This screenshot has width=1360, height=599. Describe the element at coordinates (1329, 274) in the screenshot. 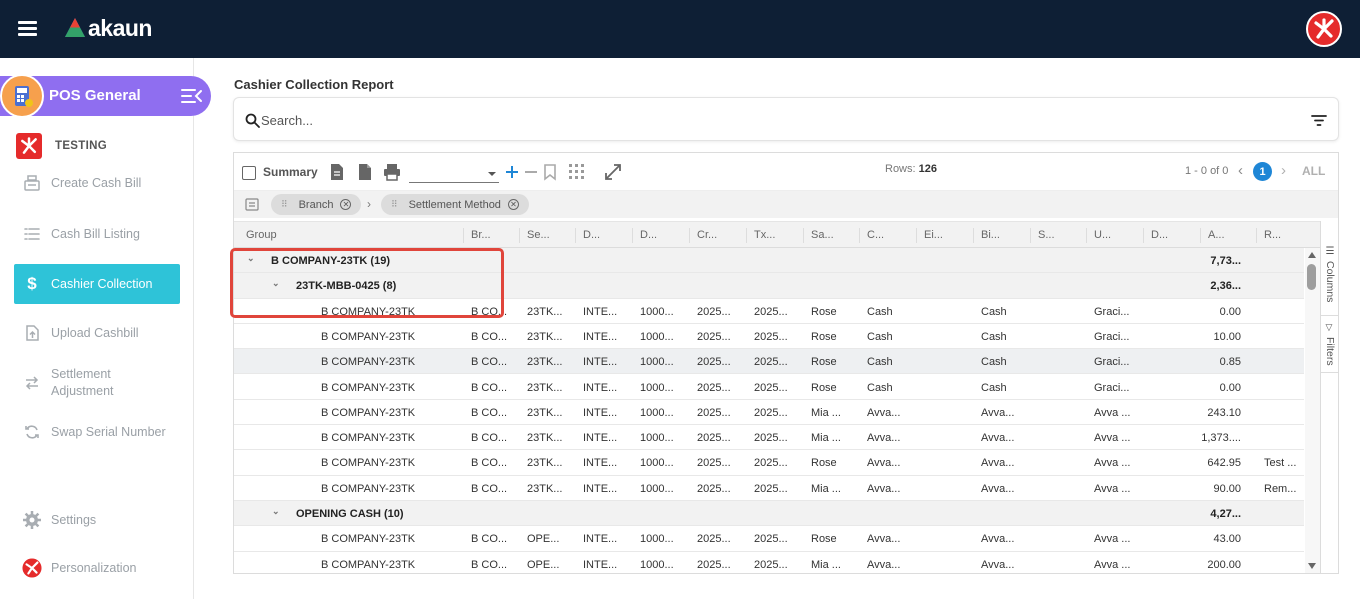

I see `tab-columns: ☰ Columns` at that location.